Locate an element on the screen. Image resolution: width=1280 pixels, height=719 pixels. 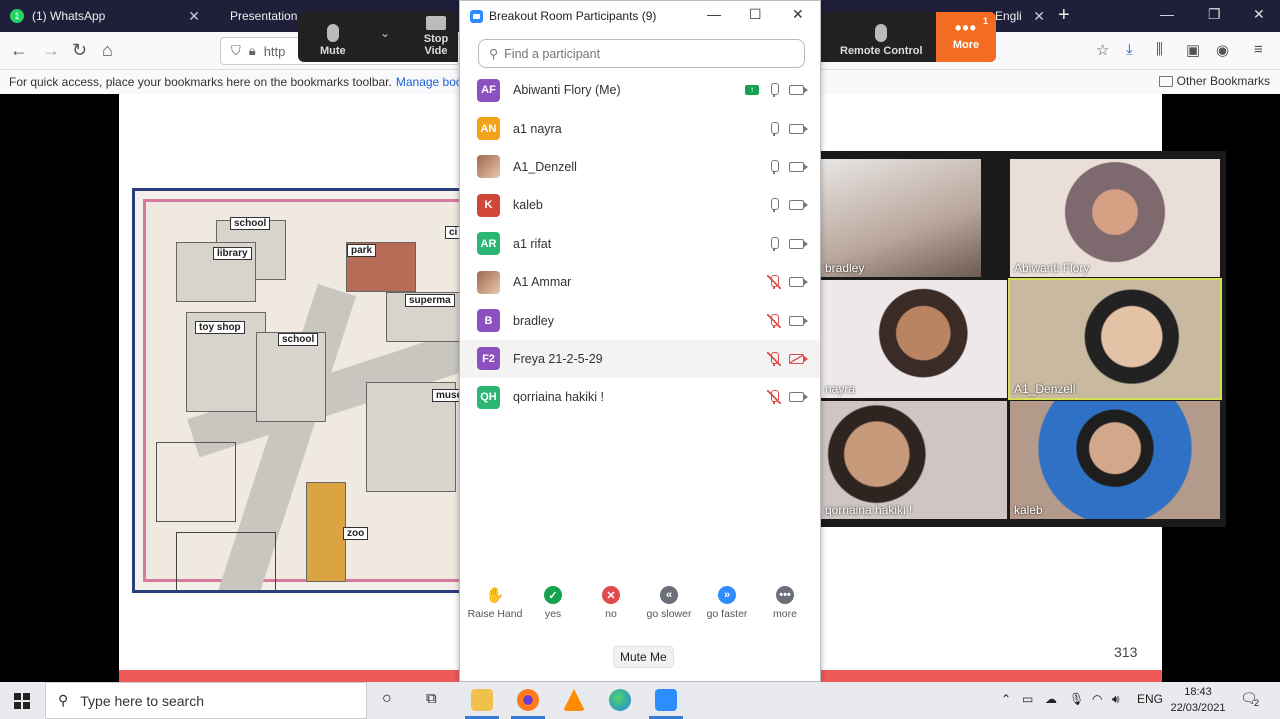
page-number: 313 is located at coordinates (1126, 652).